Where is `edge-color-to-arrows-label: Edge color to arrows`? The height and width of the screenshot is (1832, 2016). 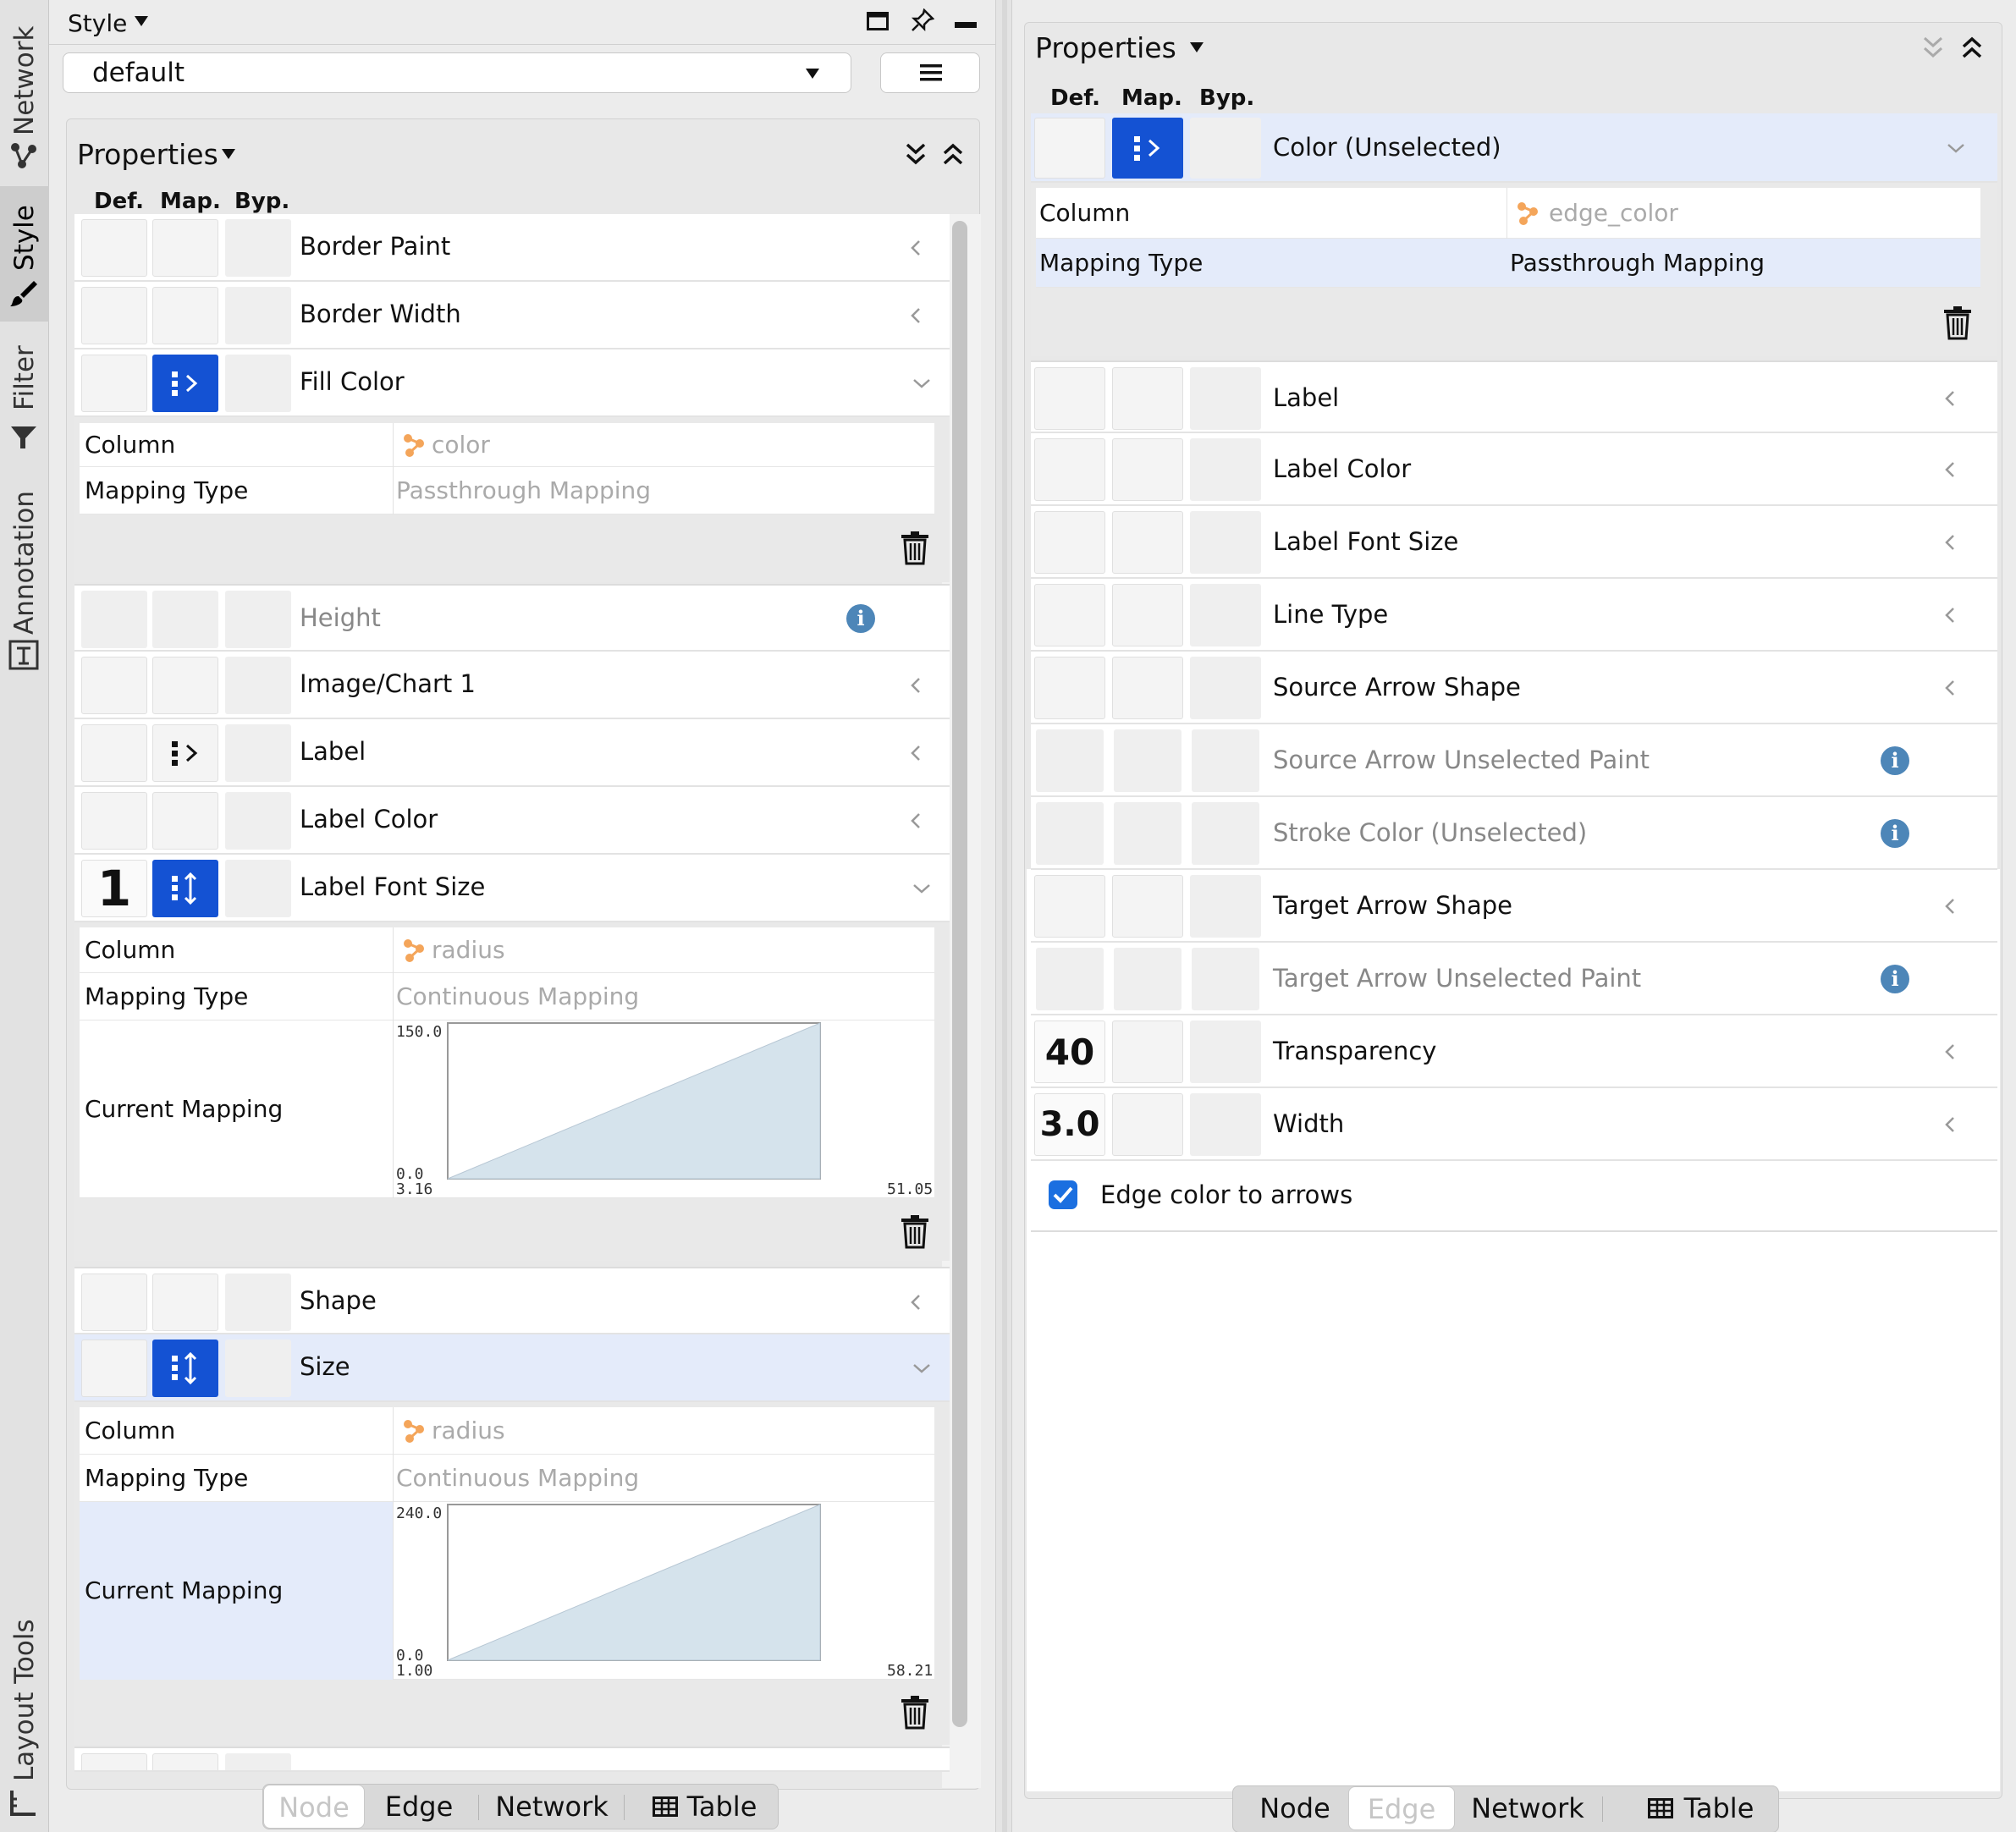
edge-color-to-arrows-label: Edge color to arrows is located at coordinates (1226, 1195).